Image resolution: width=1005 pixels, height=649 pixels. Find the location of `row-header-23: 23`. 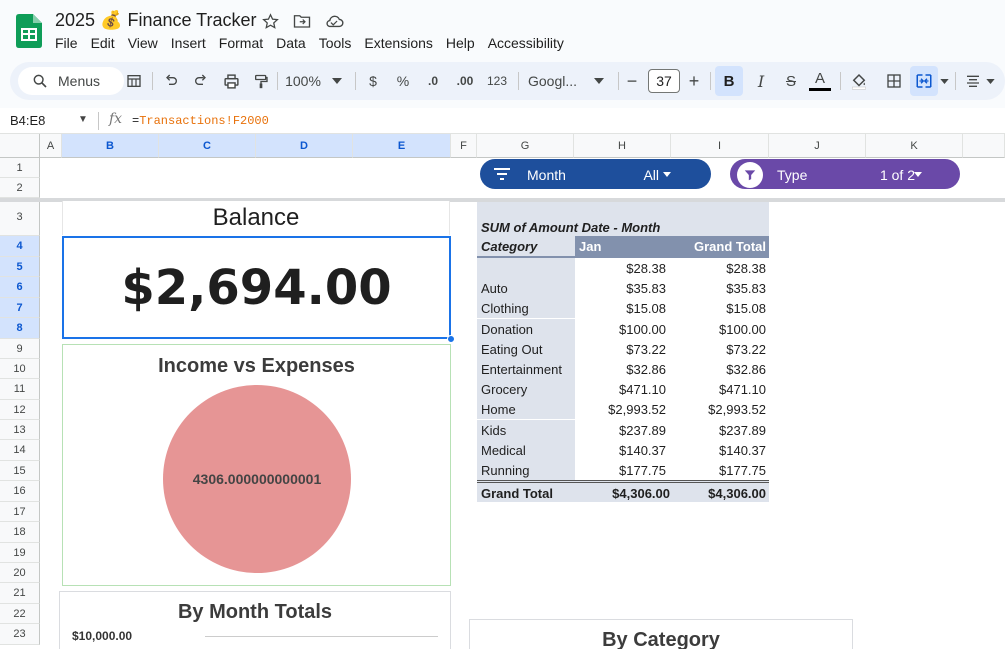

row-header-23: 23 is located at coordinates (20, 634).